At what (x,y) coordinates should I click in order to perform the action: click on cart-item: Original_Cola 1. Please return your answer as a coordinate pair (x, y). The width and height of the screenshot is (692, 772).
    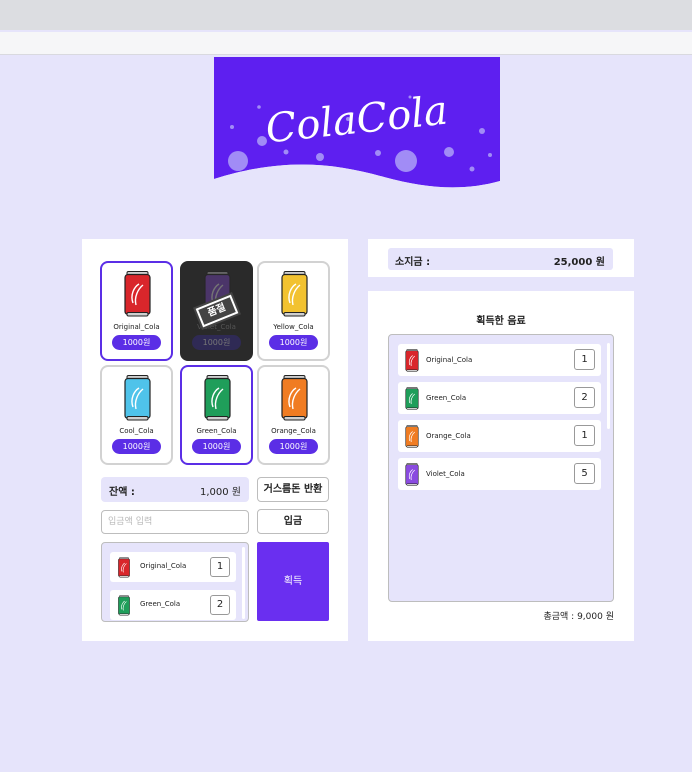
    Looking at the image, I should click on (173, 567).